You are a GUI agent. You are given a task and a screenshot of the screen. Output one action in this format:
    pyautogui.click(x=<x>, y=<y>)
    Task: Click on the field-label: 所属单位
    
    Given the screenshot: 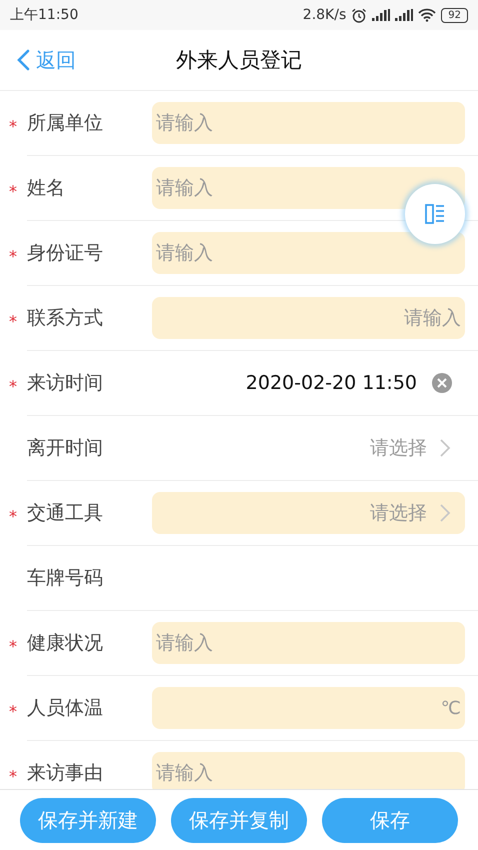 What is the action you would take?
    pyautogui.click(x=65, y=123)
    